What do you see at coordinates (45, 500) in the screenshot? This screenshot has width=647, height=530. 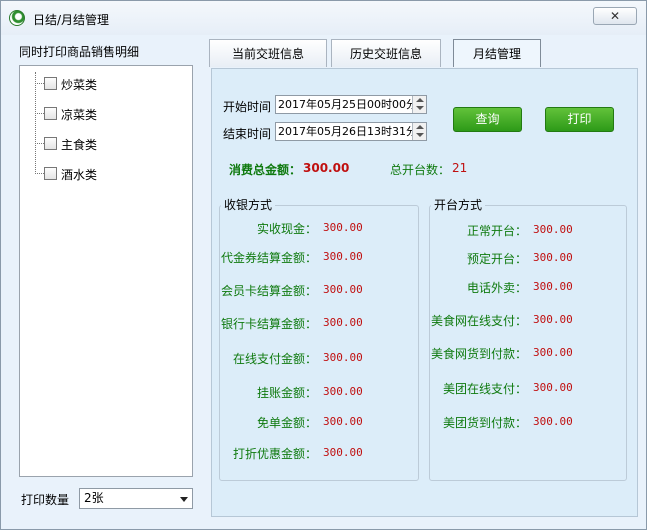 I see `print-count-label: 打印数量` at bounding box center [45, 500].